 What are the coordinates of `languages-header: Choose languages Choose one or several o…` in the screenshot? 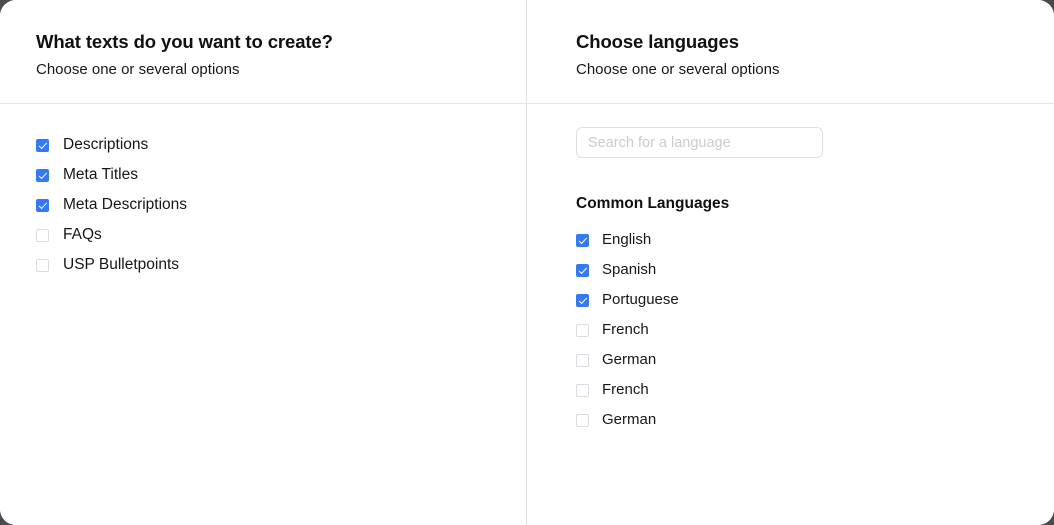 It's located at (790, 52).